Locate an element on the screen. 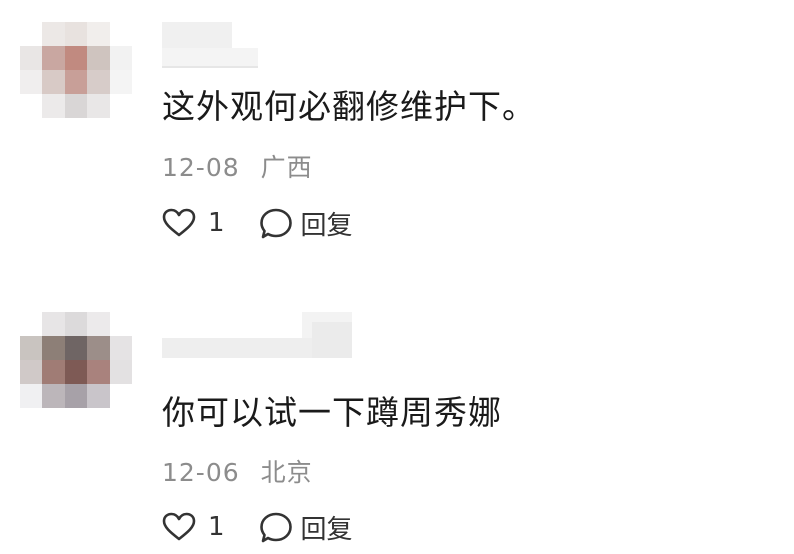 Image resolution: width=794 pixels, height=554 pixels. comment-date: 12-08 is located at coordinates (201, 167).